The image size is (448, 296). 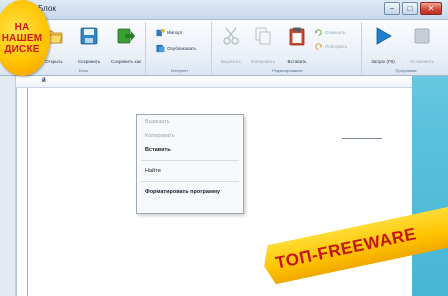 I want to click on copy-button: Копировать, so click(x=263, y=45).